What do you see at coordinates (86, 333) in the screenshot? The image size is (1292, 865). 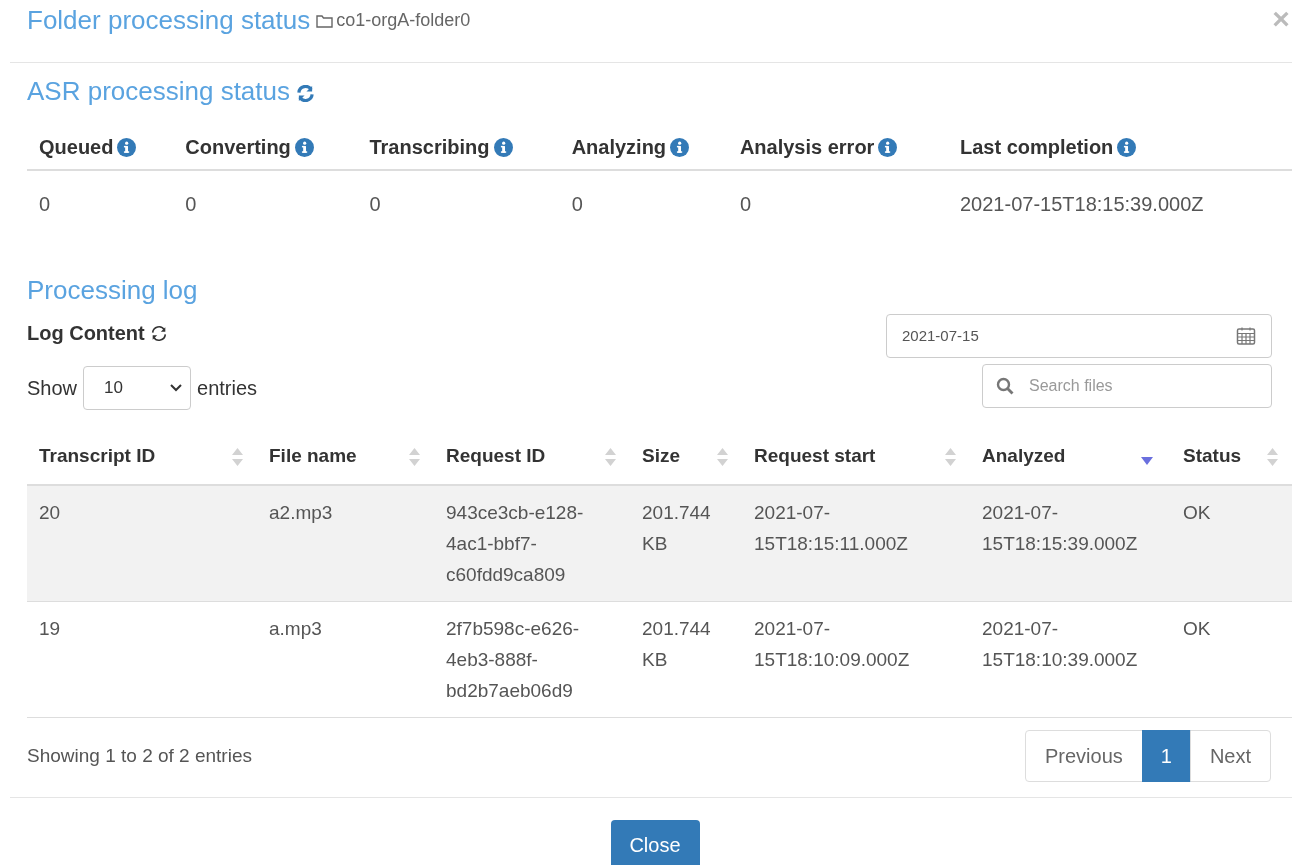 I see `subheading: Log Content` at bounding box center [86, 333].